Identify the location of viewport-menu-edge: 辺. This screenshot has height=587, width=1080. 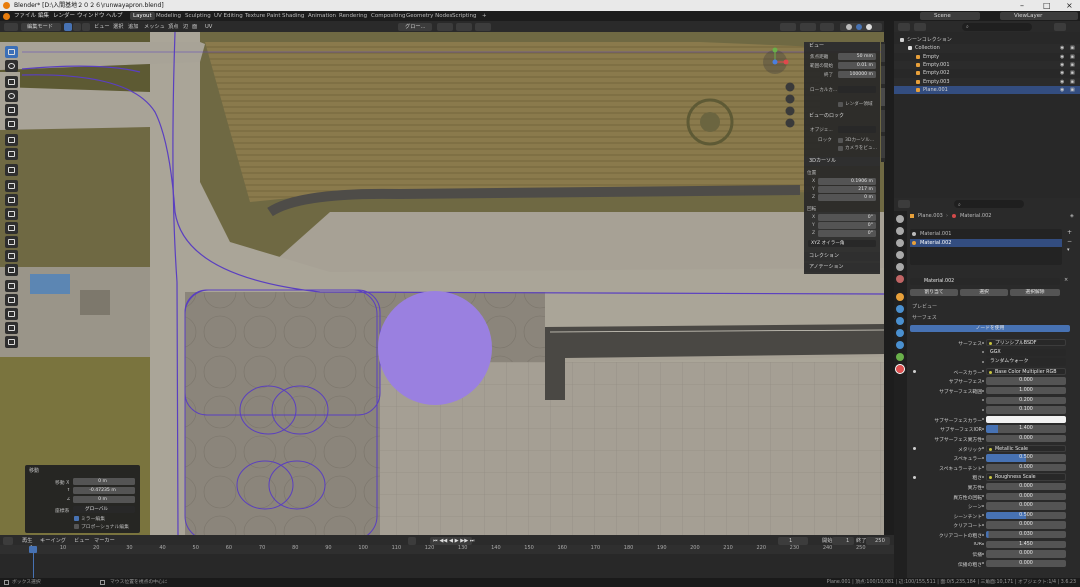
(185, 27).